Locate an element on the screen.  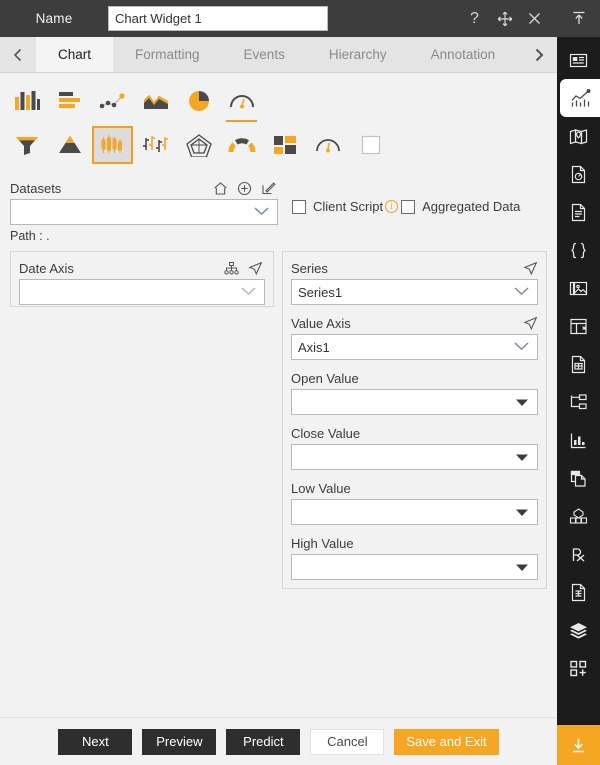
date-axis-label: Date Axis is located at coordinates (46, 268).